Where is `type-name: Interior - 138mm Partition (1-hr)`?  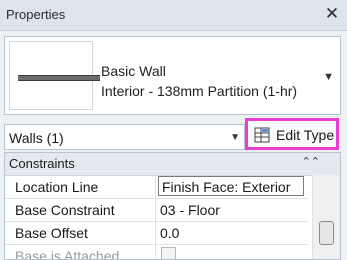 type-name: Interior - 138mm Partition (1-hr) is located at coordinates (199, 91).